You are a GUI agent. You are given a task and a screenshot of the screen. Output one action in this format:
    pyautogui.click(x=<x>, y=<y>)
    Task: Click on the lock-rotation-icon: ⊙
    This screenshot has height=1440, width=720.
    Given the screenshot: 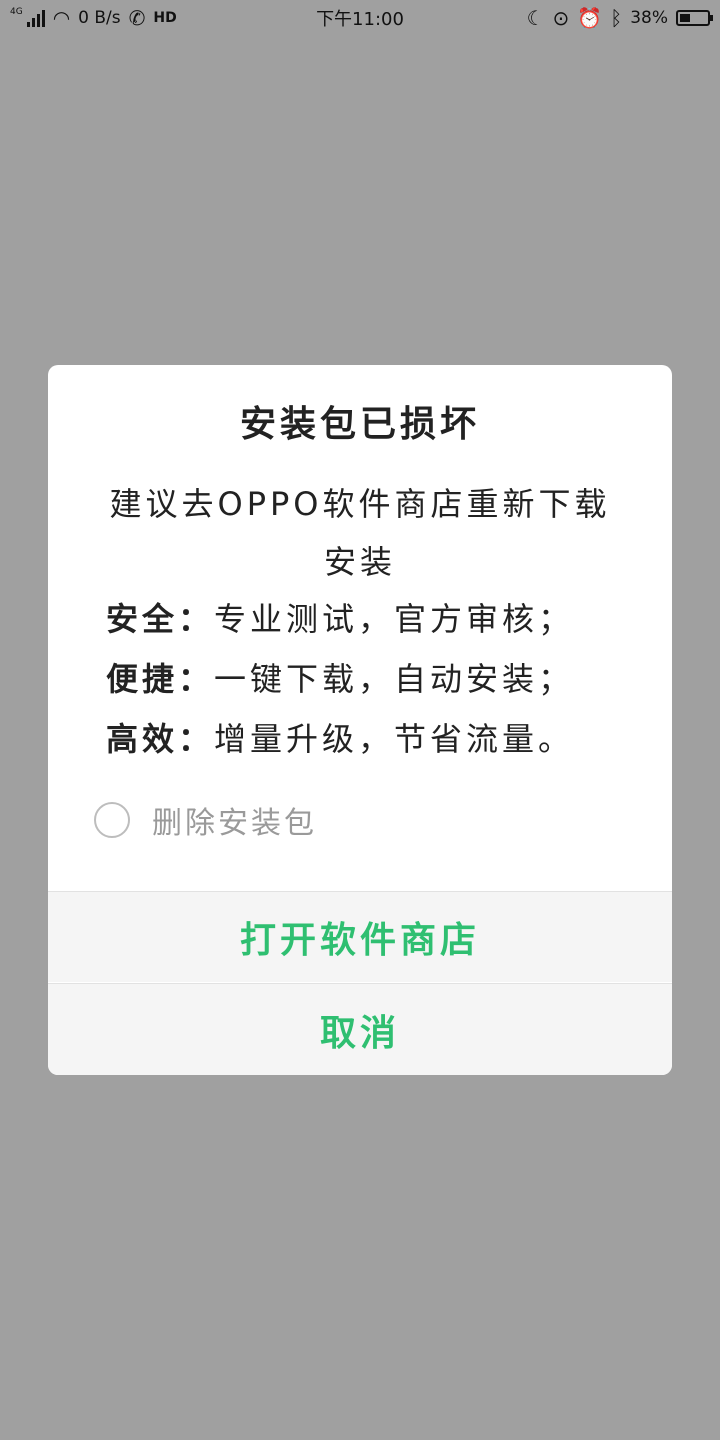 What is the action you would take?
    pyautogui.click(x=561, y=18)
    